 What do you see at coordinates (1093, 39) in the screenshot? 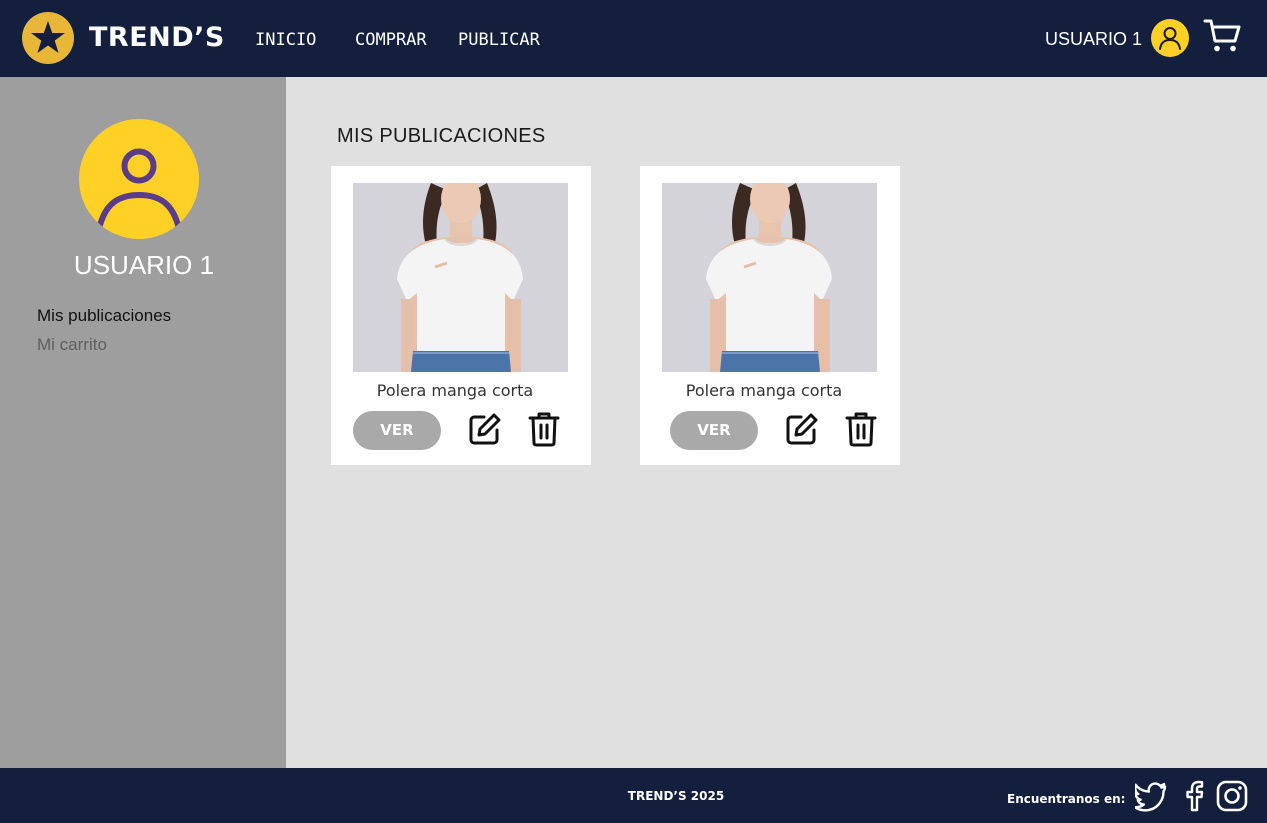
I see `header-user-name: USUARIO 1` at bounding box center [1093, 39].